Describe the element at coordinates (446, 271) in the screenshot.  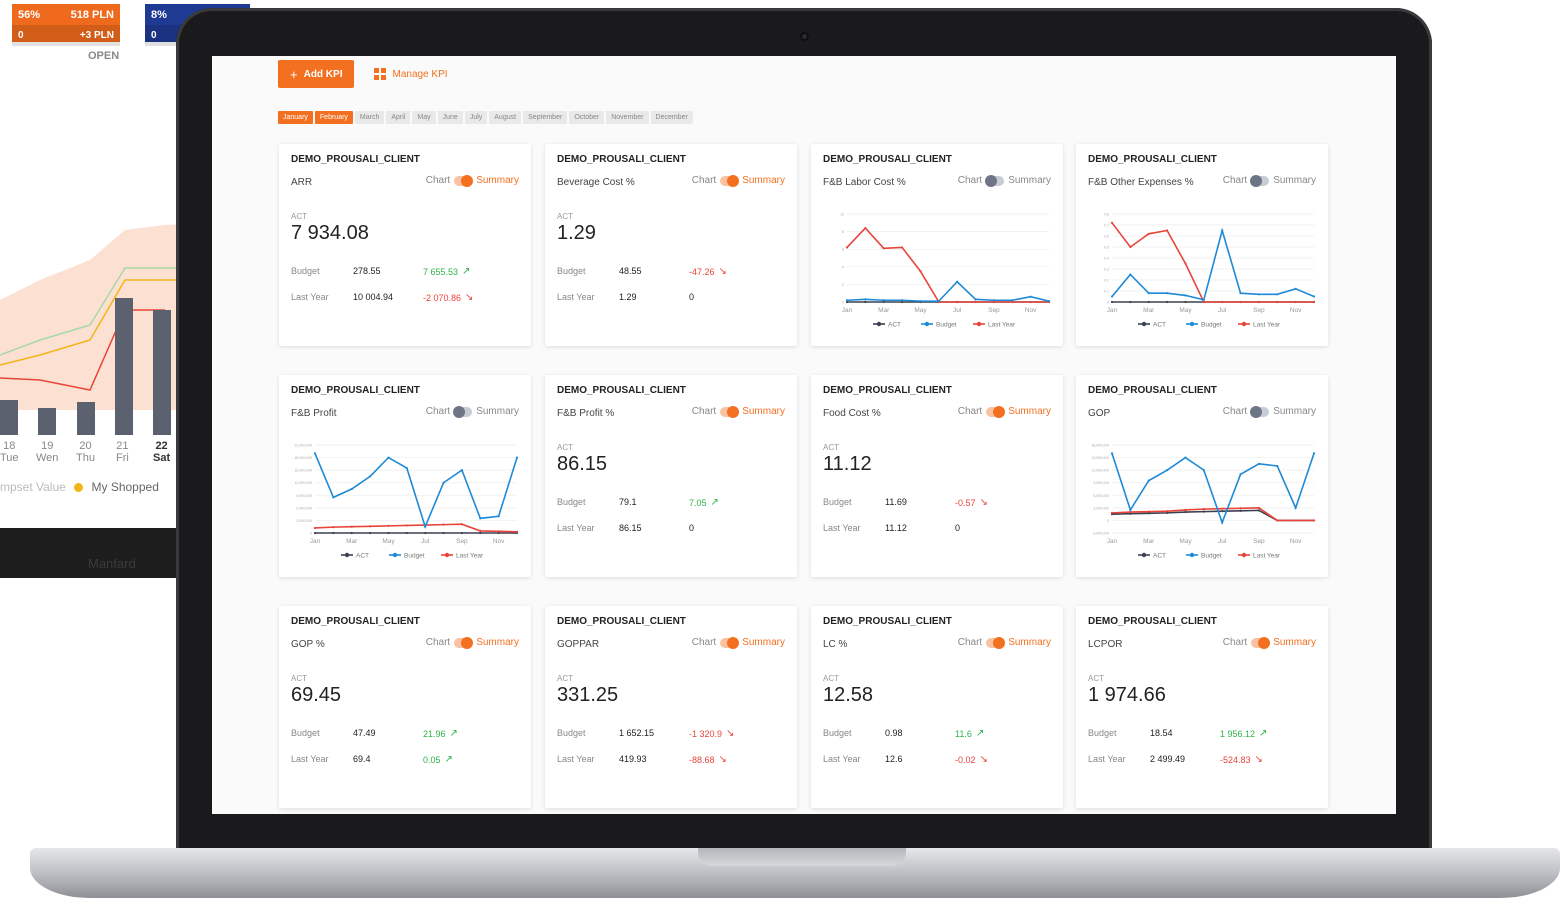
I see `budget-delta: 7 655.53 ↗` at that location.